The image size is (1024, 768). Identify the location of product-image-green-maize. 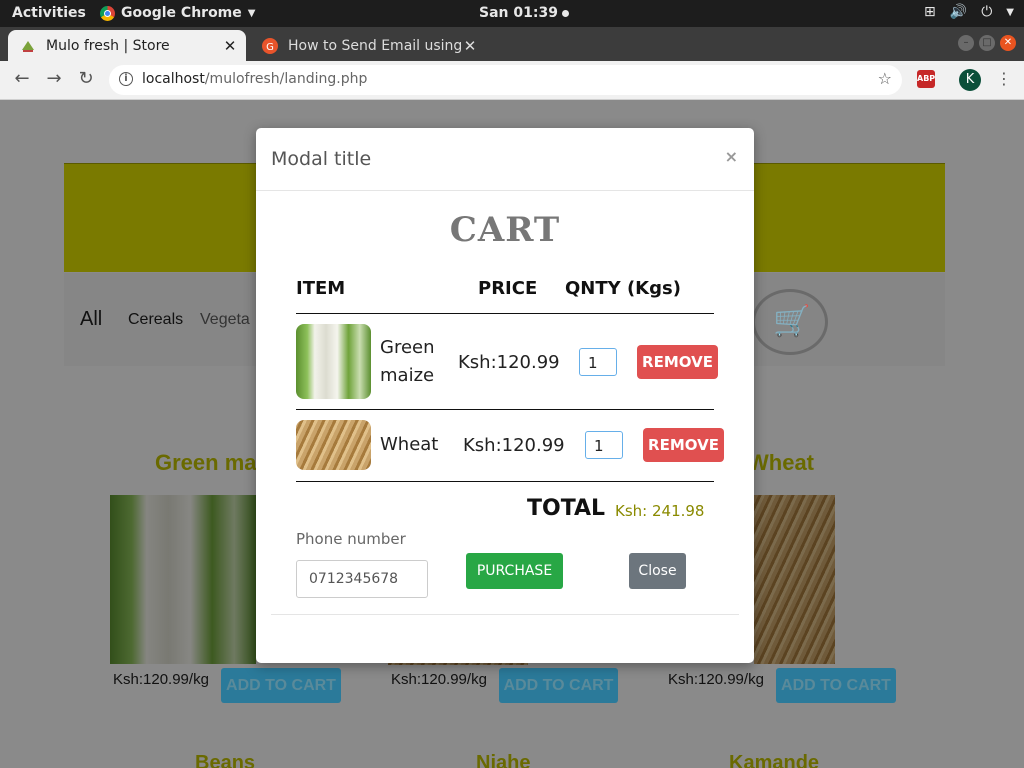
(183, 579).